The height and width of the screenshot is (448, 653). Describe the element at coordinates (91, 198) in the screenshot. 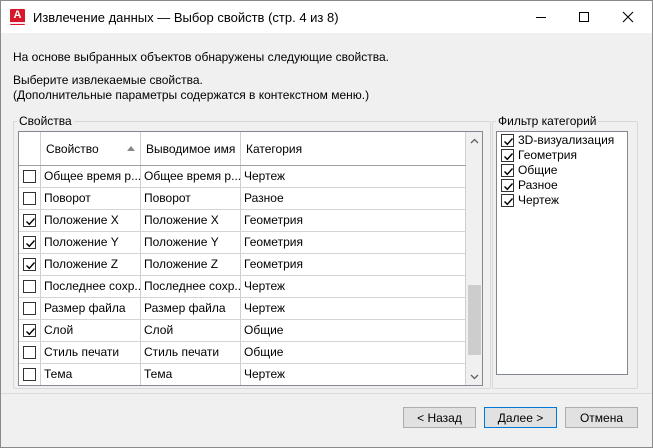

I see `cell-property: Поворот` at that location.